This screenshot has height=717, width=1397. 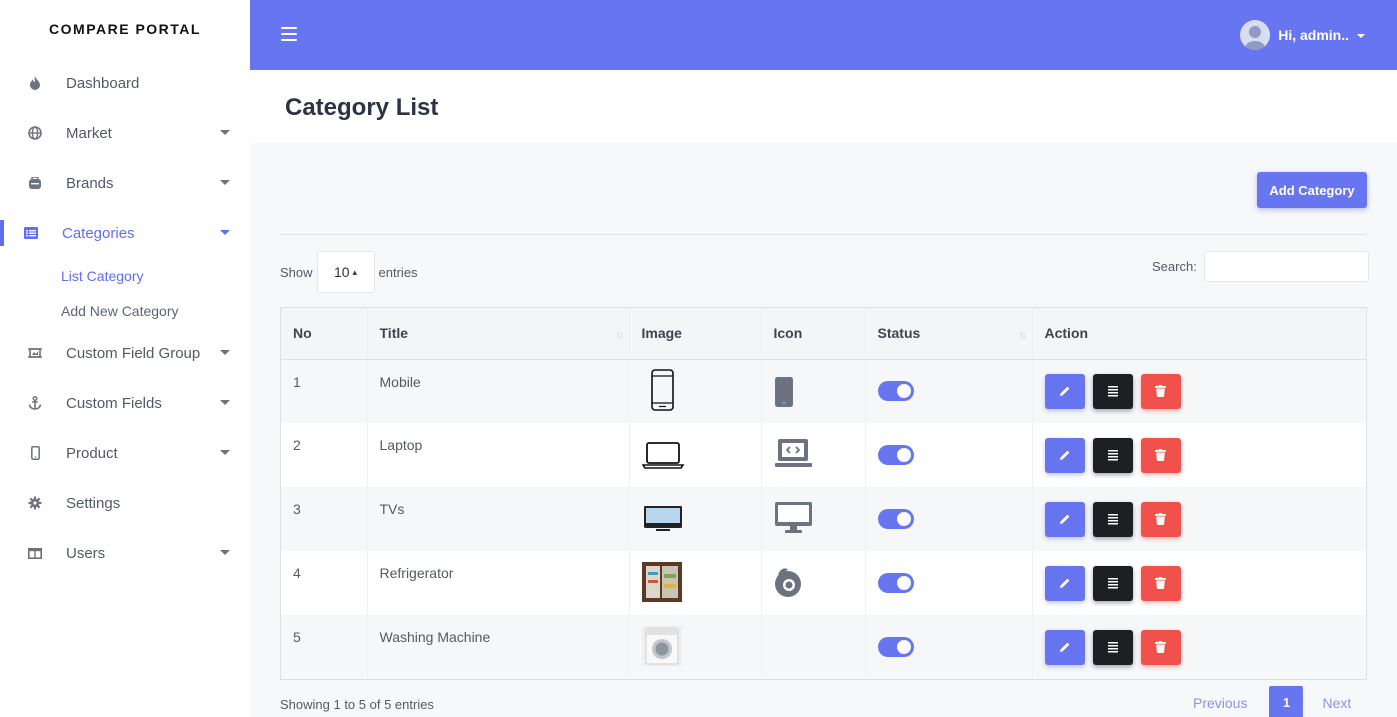 What do you see at coordinates (125, 29) in the screenshot?
I see `brand-logo: COMPARE PORTAL` at bounding box center [125, 29].